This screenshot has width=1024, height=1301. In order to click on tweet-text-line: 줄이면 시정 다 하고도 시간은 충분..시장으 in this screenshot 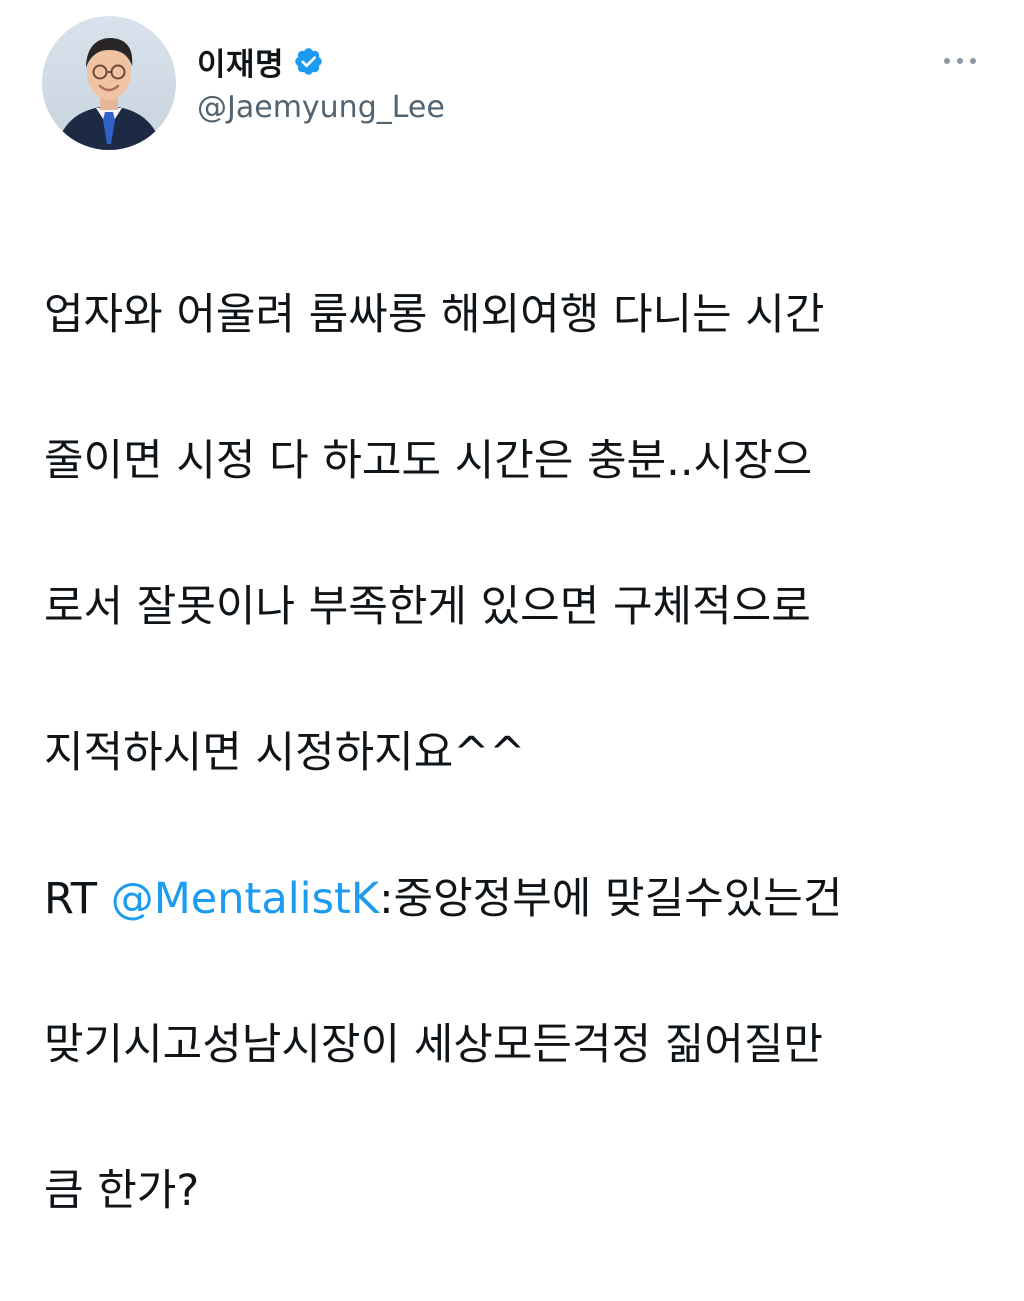, I will do `click(428, 461)`.